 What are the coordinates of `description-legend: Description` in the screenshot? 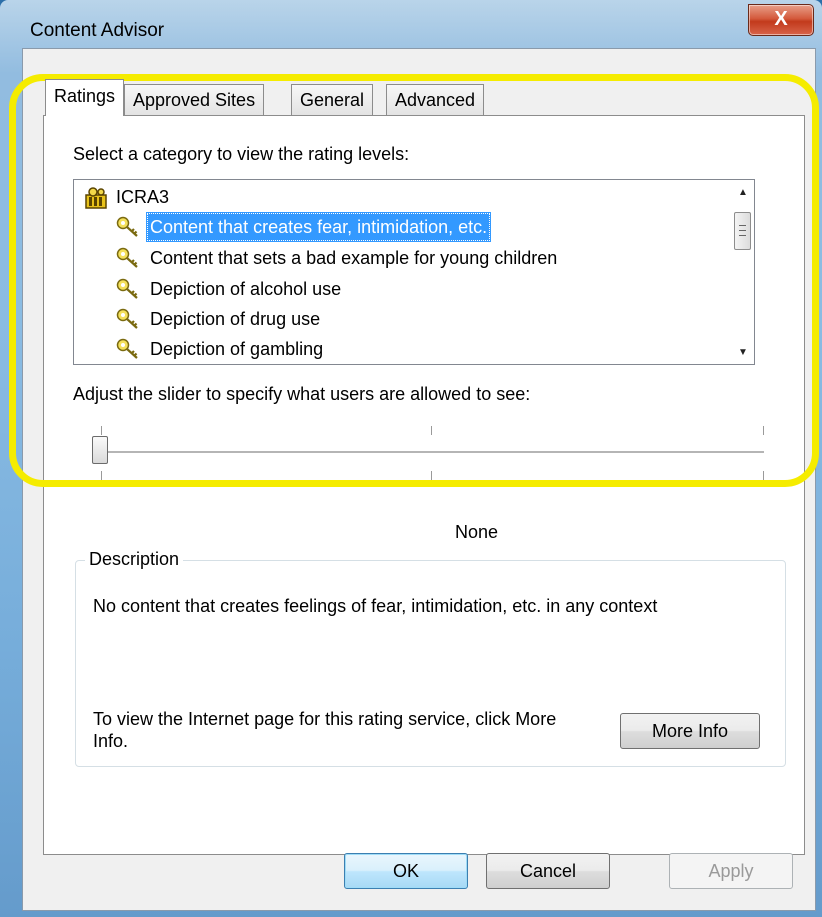 It's located at (134, 559).